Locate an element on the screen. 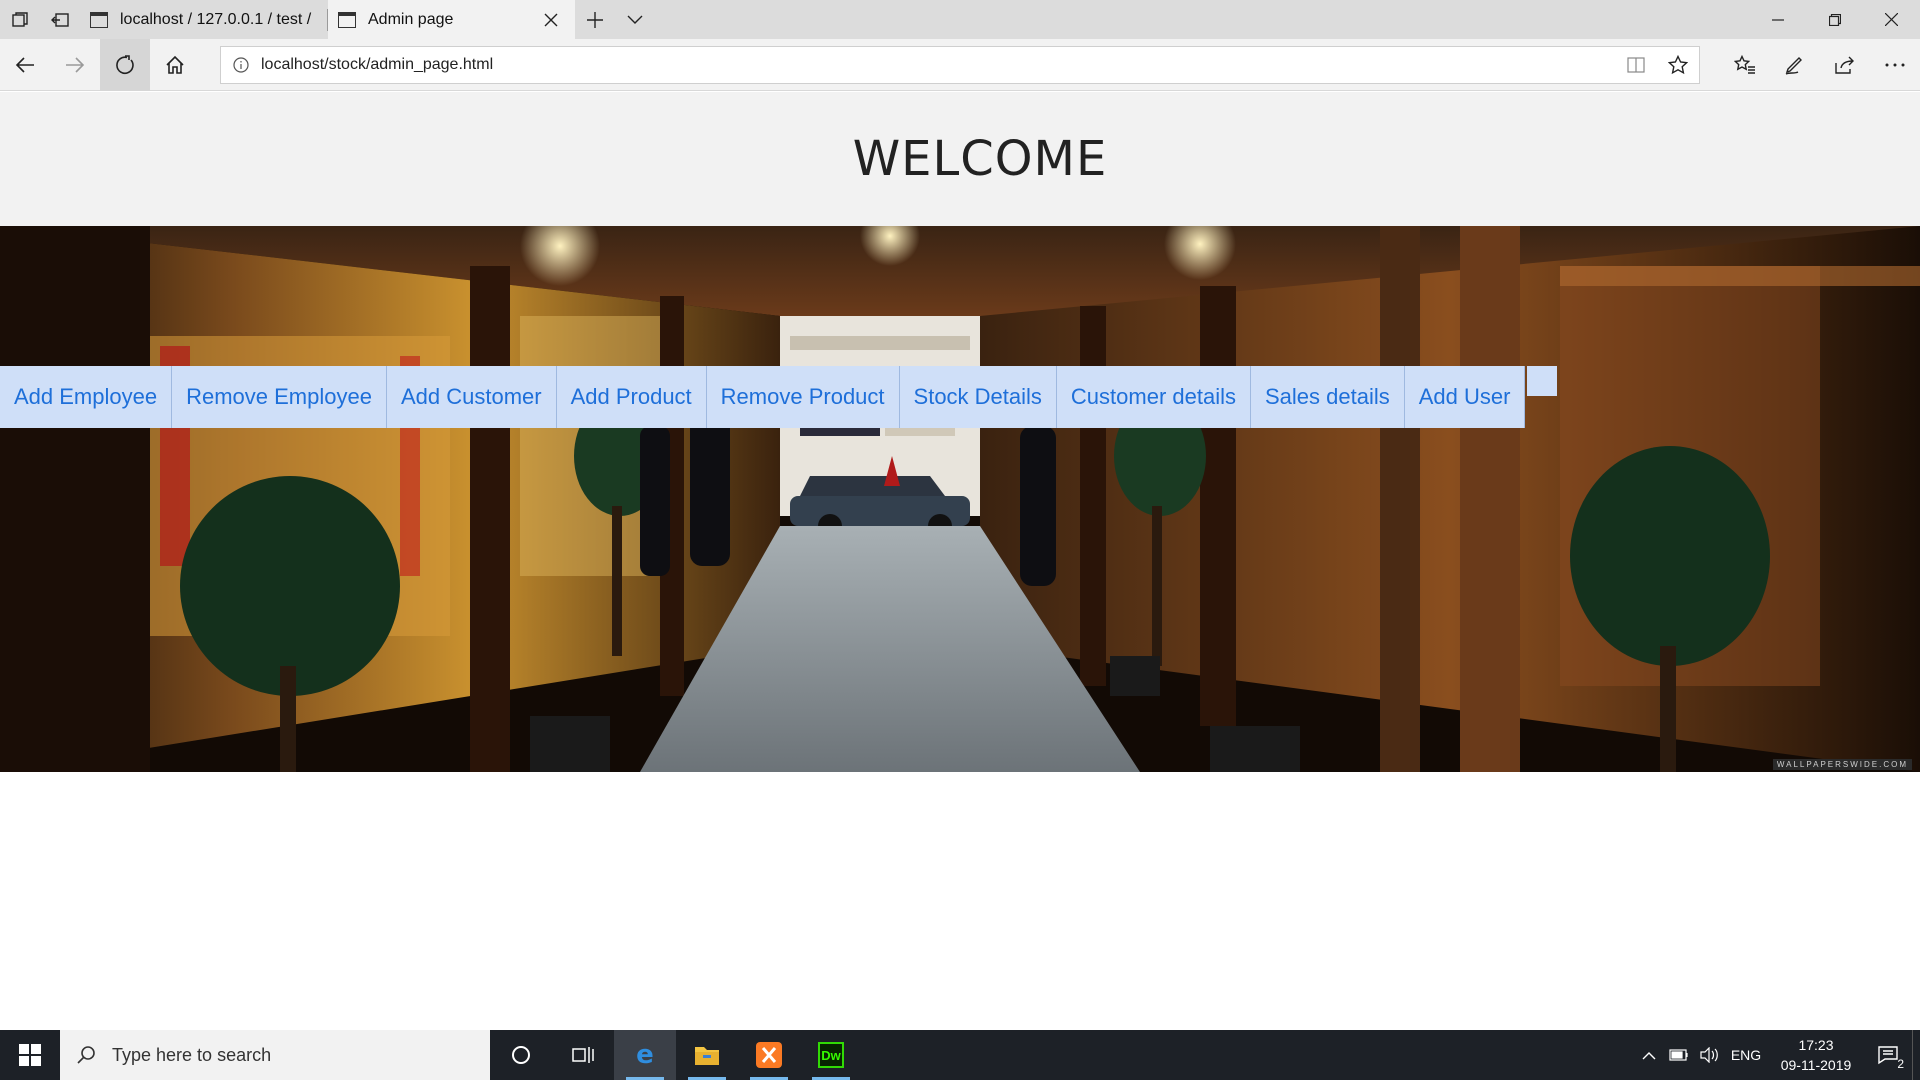 The height and width of the screenshot is (1080, 1920). search-icon is located at coordinates (86, 1055).